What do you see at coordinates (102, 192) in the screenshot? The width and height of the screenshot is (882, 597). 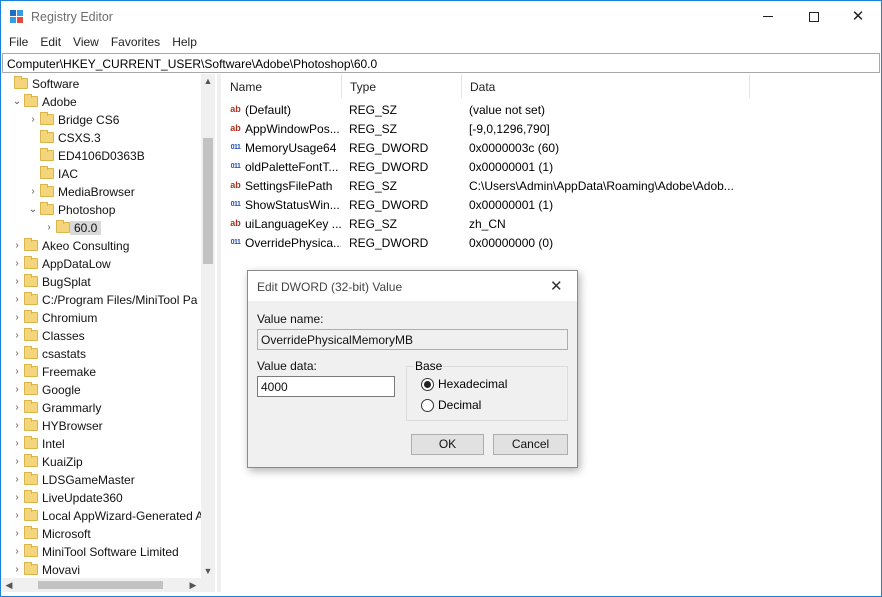 I see `tree-item: › MediaBrowser` at bounding box center [102, 192].